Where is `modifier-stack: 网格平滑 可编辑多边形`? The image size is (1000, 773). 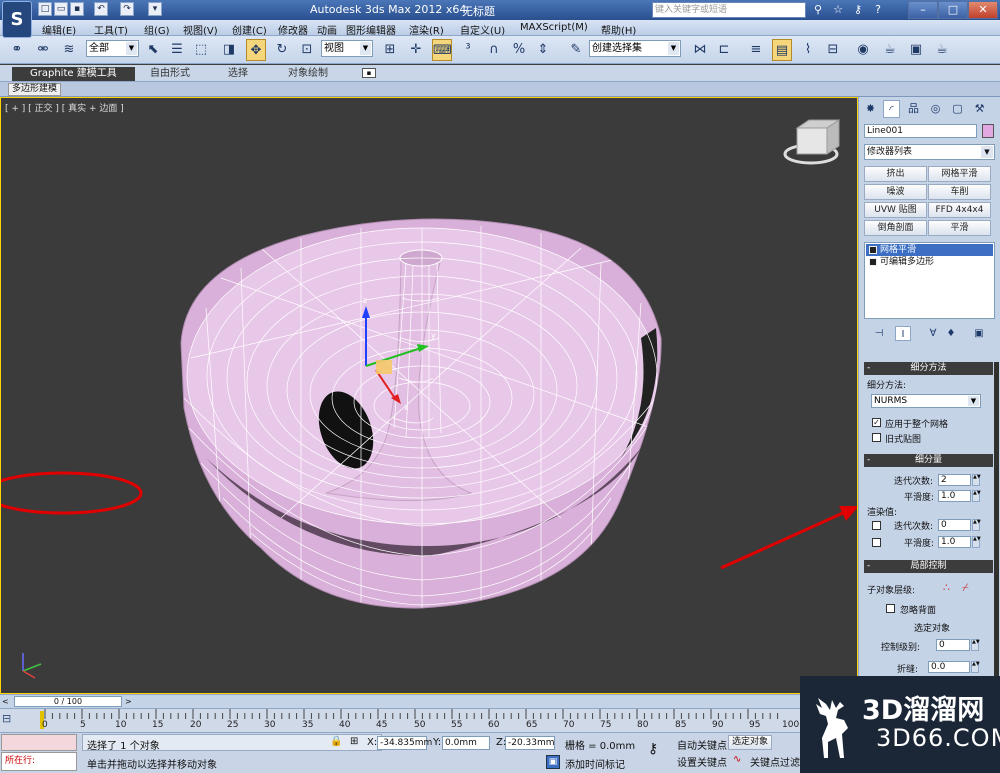
modifier-stack: 网格平滑 可编辑多边形 is located at coordinates (929, 280).